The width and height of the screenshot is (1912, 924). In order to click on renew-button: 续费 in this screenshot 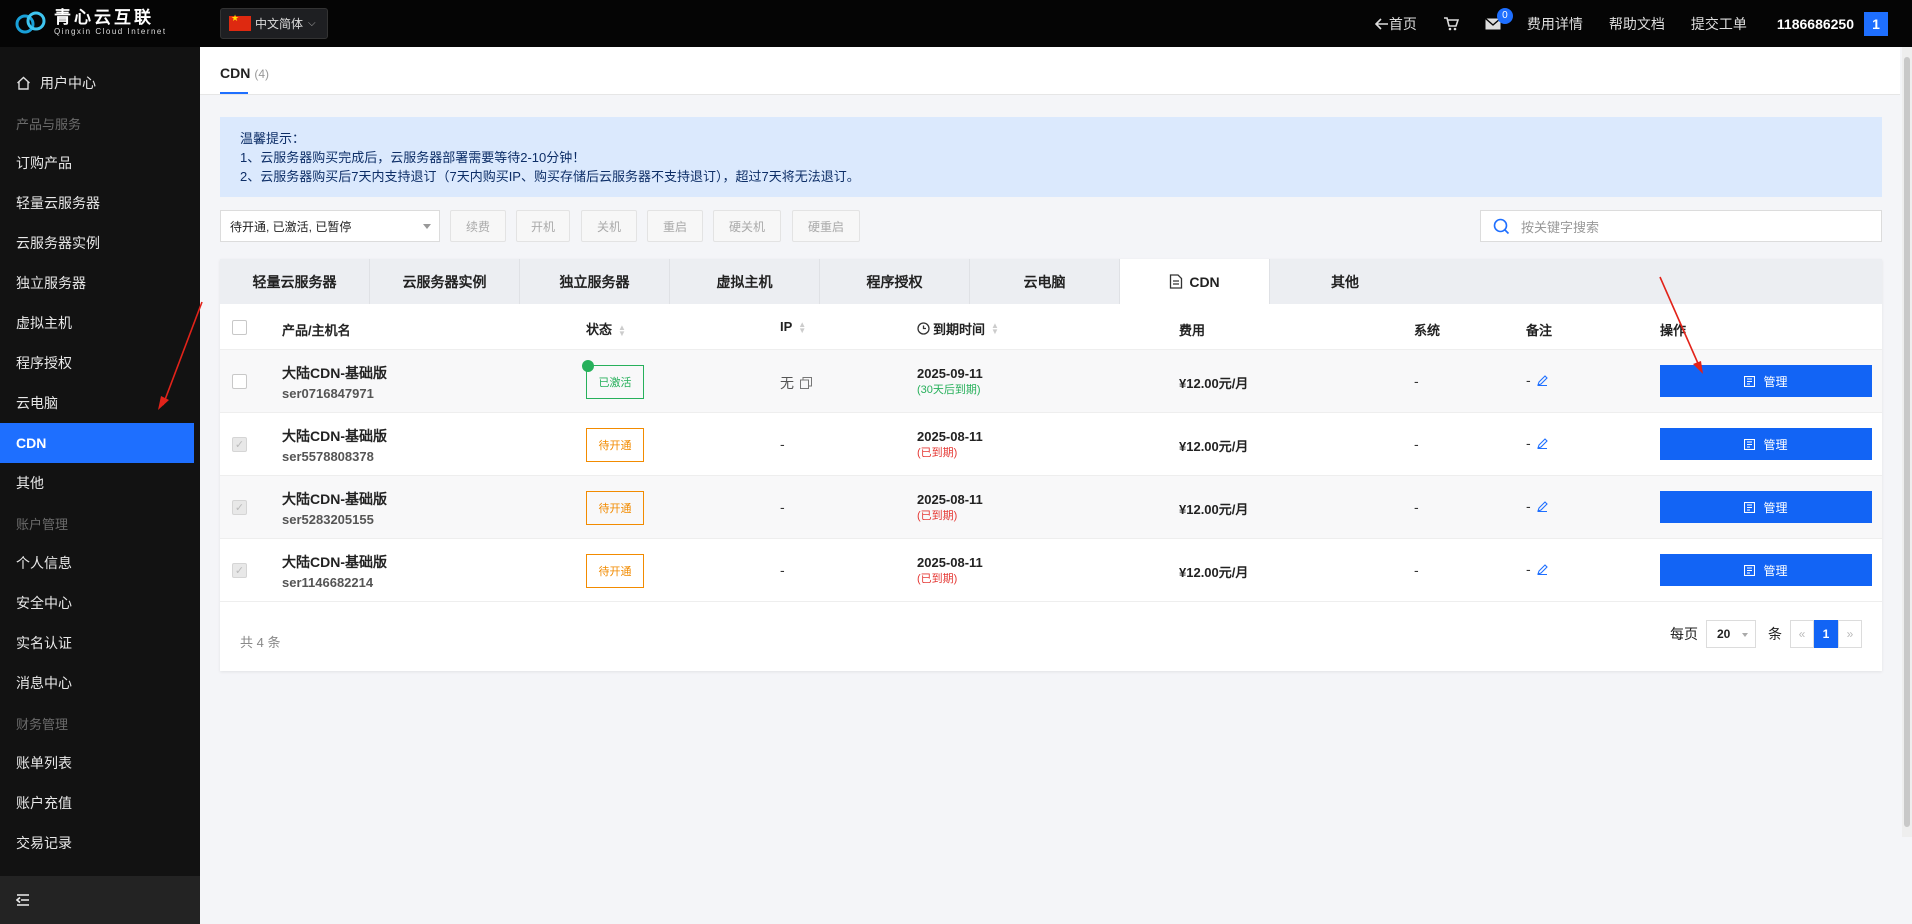, I will do `click(478, 226)`.